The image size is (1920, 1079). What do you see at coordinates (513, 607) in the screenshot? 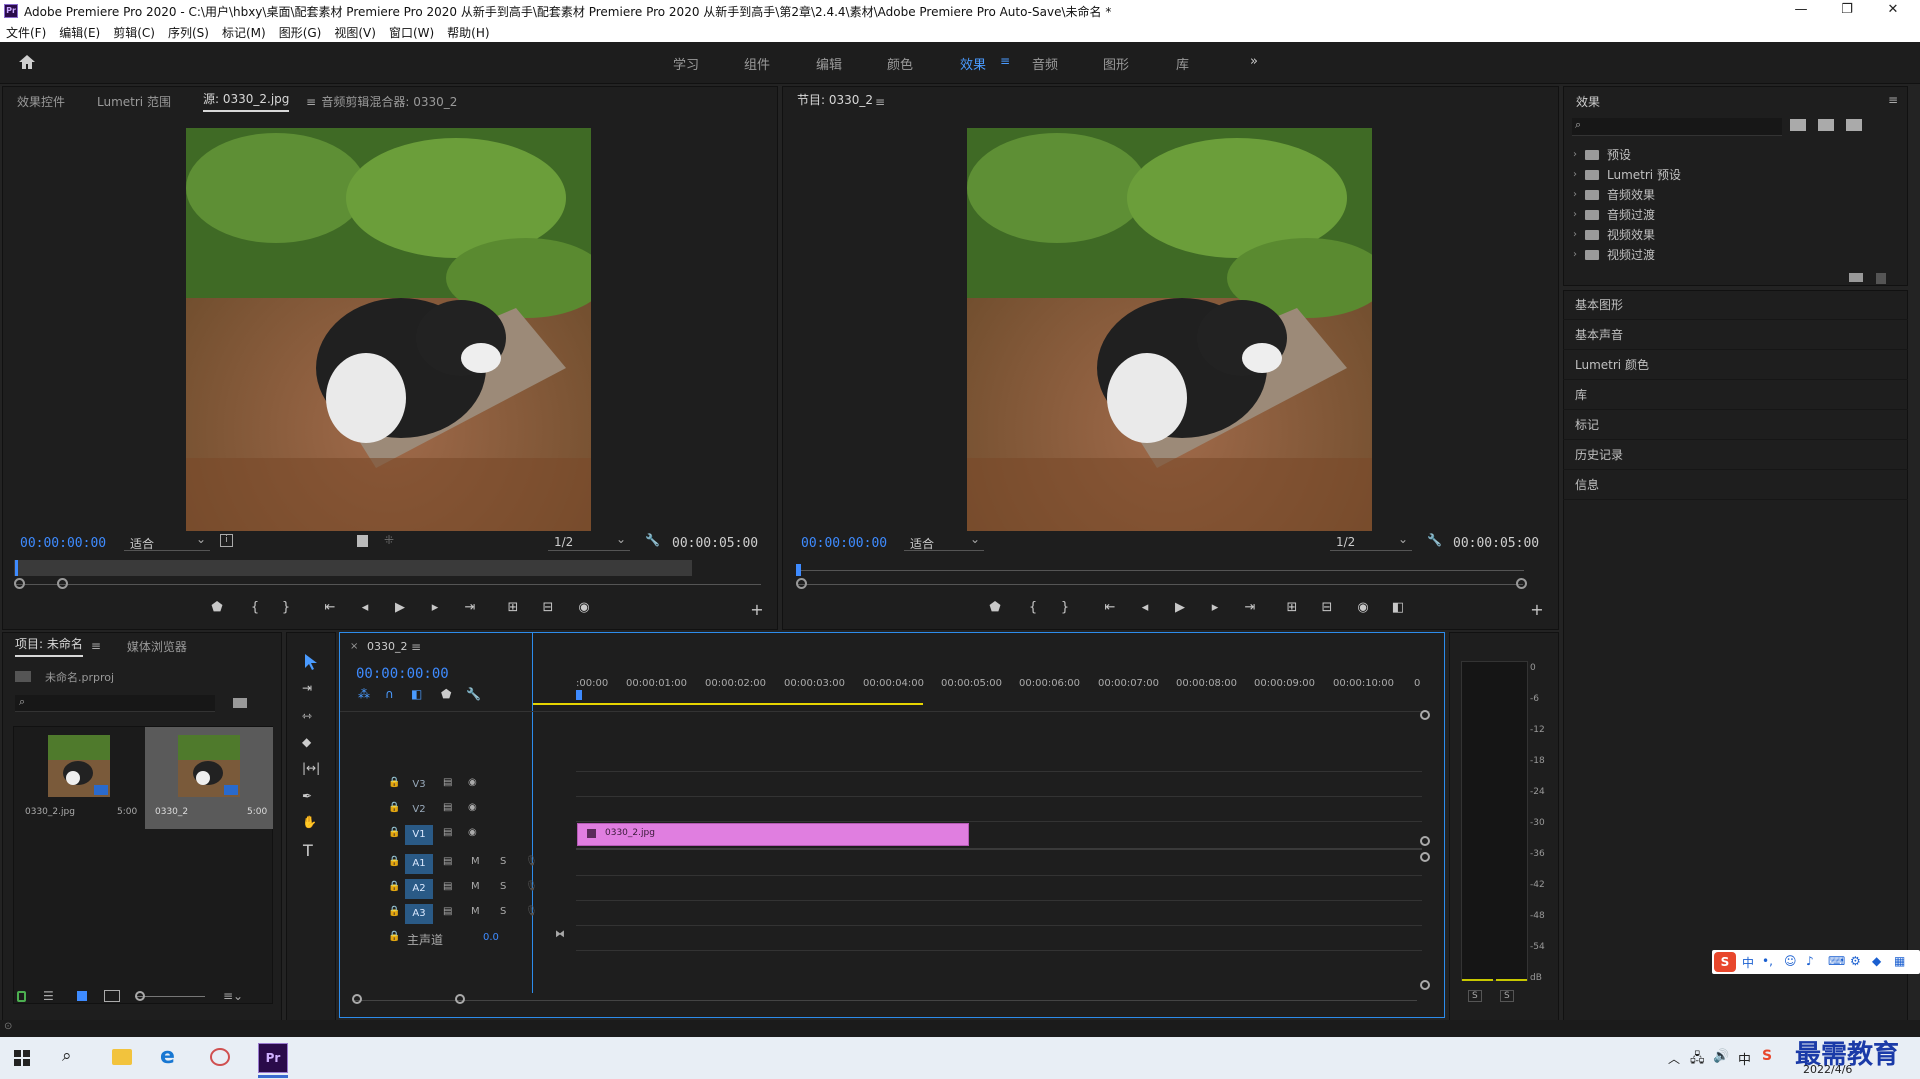
I see `source-insert-icon: ⊞` at bounding box center [513, 607].